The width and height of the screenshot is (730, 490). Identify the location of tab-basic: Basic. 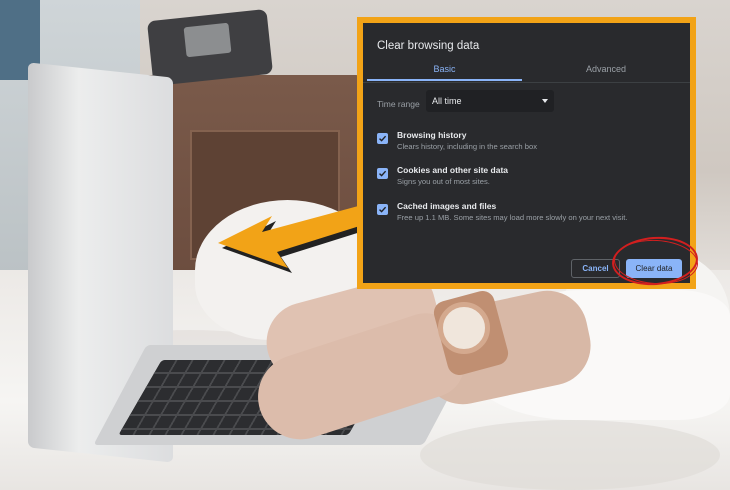
(444, 72).